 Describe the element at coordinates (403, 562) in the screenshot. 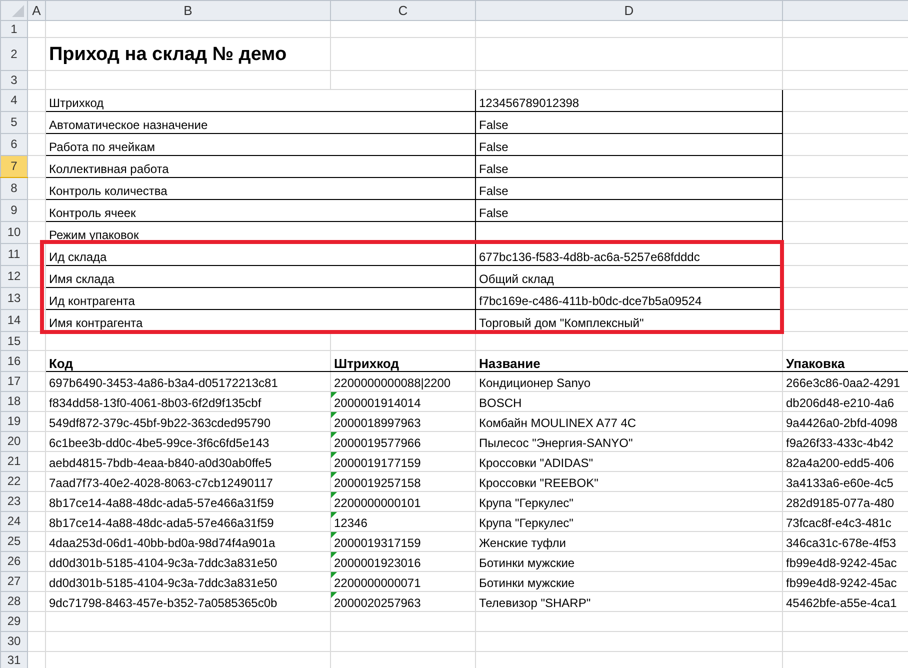

I see `table-cell: 2000001923016` at that location.